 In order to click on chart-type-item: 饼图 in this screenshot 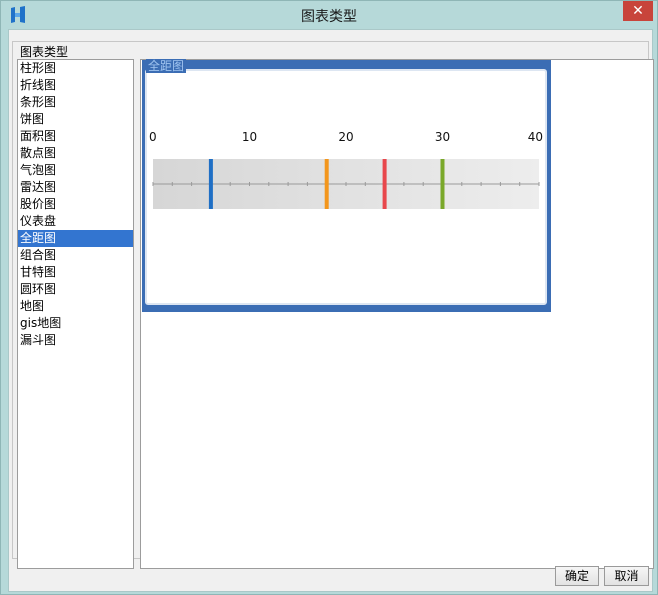, I will do `click(75, 119)`.